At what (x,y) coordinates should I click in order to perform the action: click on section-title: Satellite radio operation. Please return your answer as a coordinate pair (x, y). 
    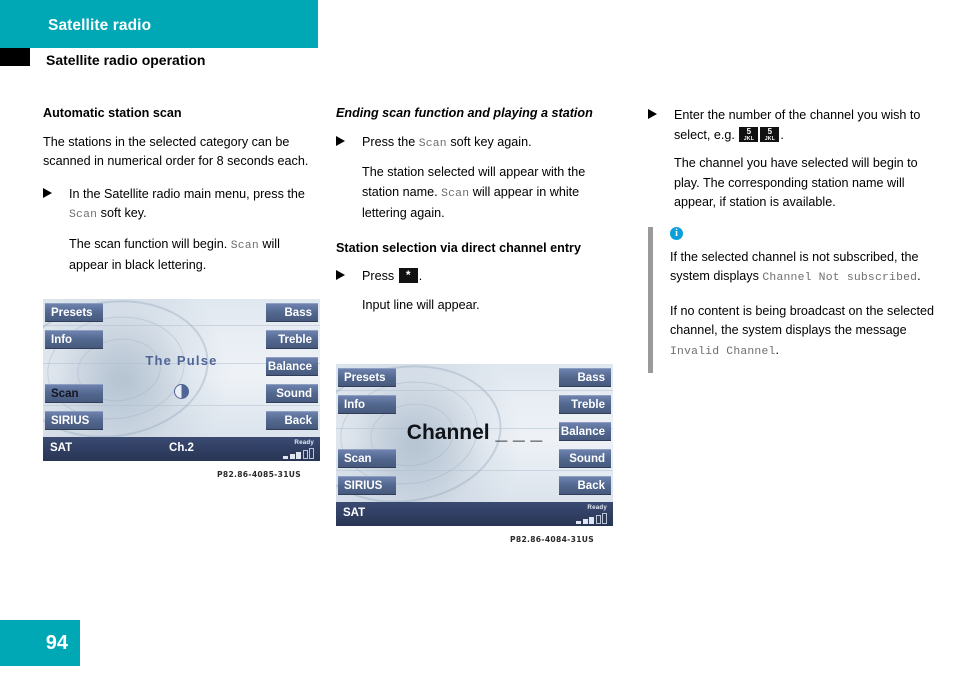
    Looking at the image, I should click on (126, 60).